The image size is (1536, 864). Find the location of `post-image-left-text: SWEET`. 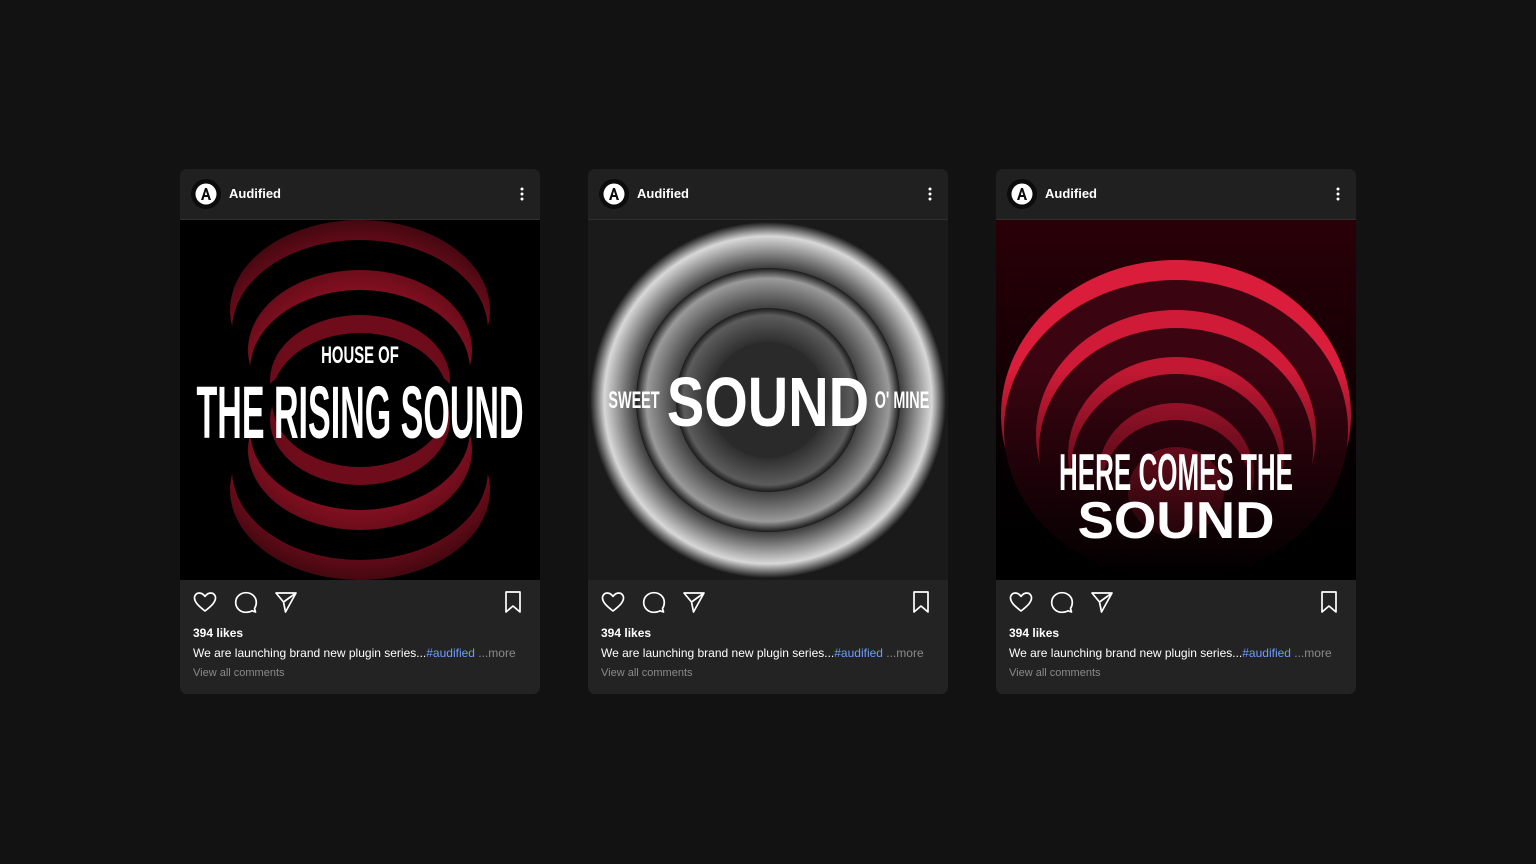

post-image-left-text: SWEET is located at coordinates (633, 400).